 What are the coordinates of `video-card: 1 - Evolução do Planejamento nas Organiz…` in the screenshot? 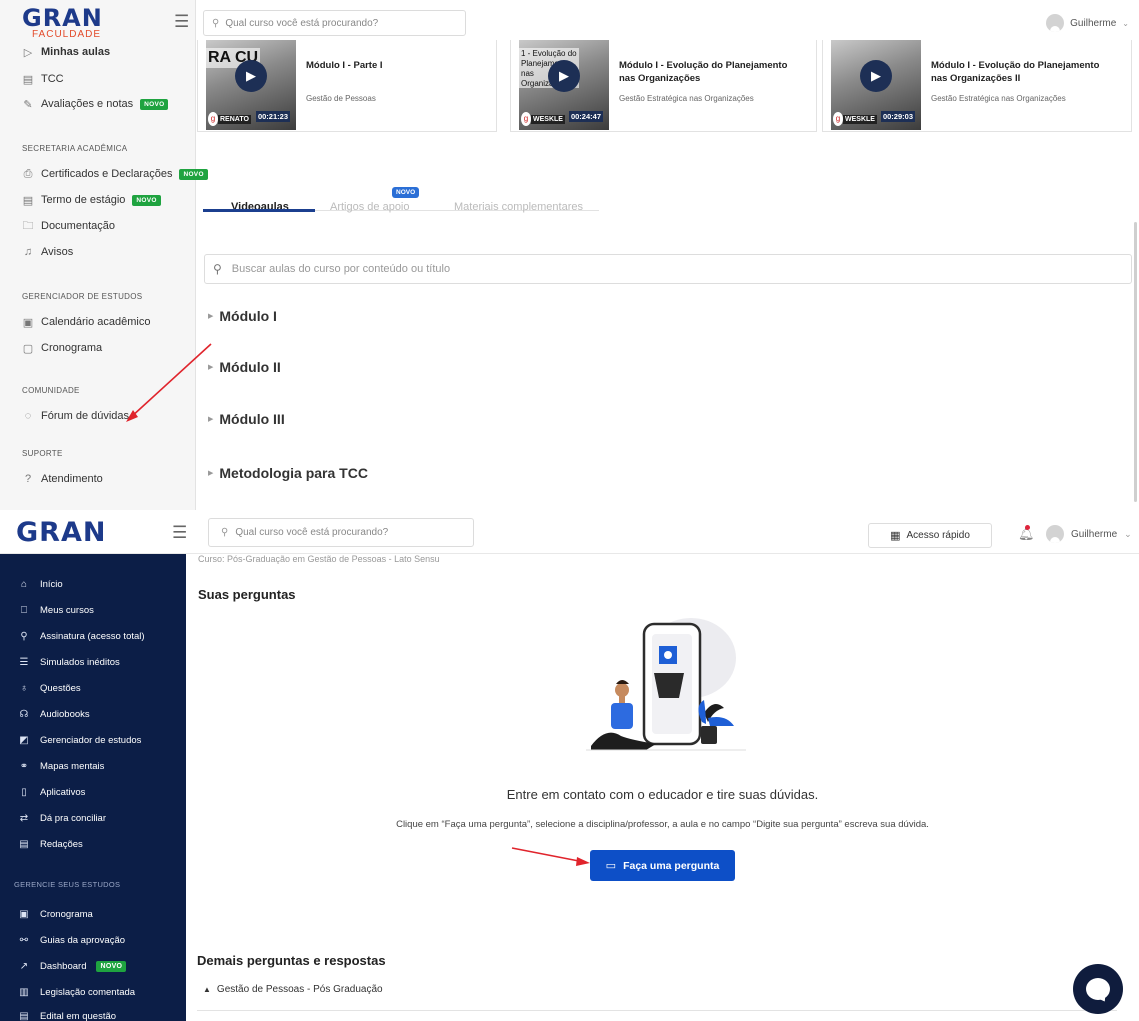 It's located at (663, 86).